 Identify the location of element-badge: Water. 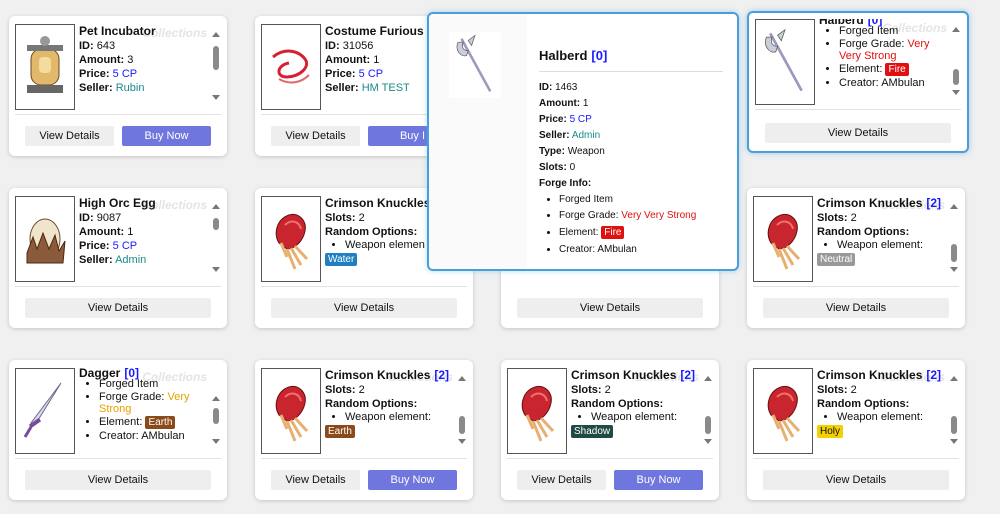
(341, 259).